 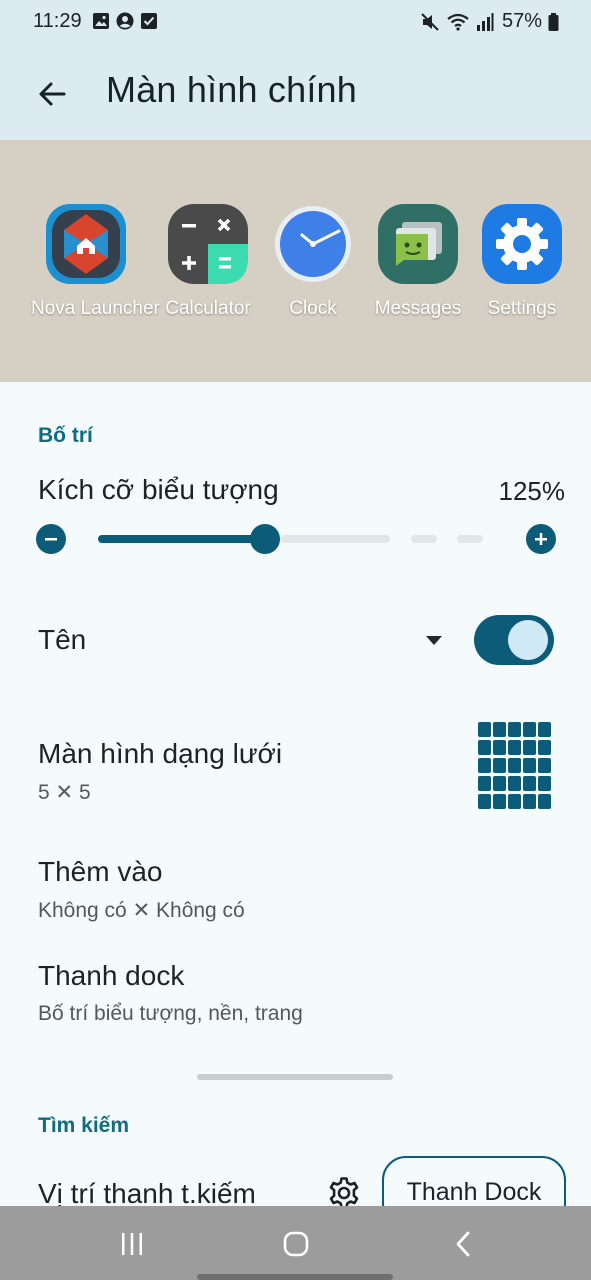 I want to click on increase-button, so click(x=541, y=539).